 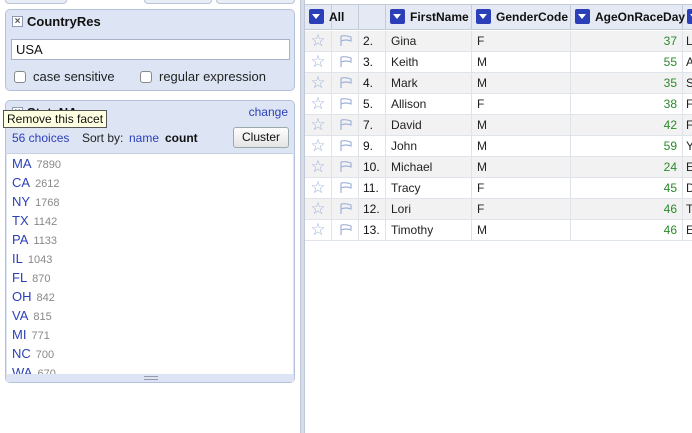 I want to click on resize-handle, so click(x=150, y=378).